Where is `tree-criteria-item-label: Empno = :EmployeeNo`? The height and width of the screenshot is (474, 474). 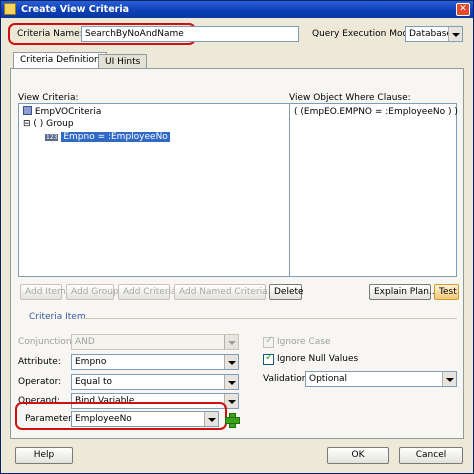 tree-criteria-item-label: Empno = :EmployeeNo is located at coordinates (115, 137).